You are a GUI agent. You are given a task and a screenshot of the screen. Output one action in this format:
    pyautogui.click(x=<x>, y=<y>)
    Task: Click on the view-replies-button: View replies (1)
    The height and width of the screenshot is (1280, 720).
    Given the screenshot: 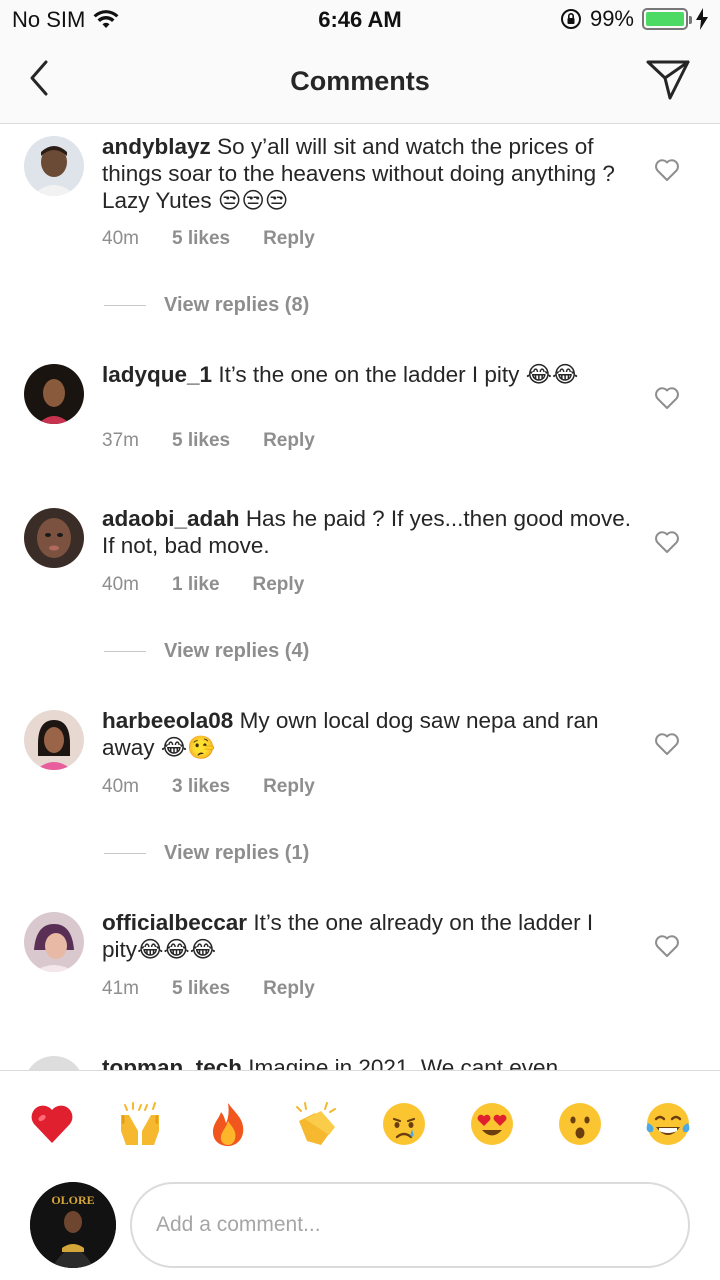 What is the action you would take?
    pyautogui.click(x=206, y=853)
    